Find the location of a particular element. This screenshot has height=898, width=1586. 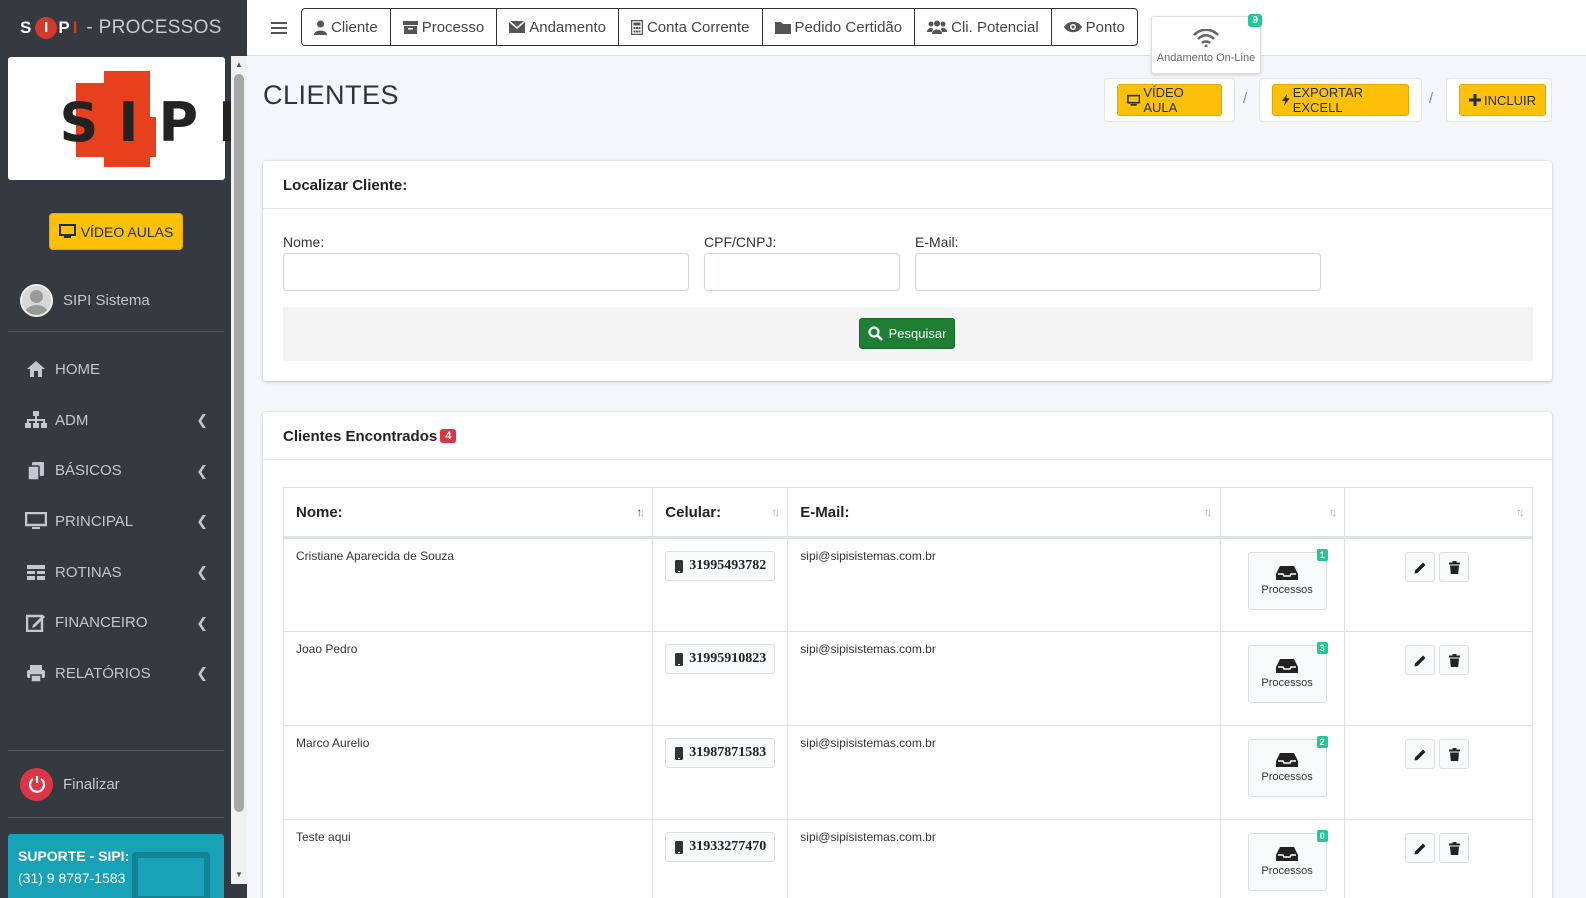

incluir-button: INCLUIR is located at coordinates (1503, 100).